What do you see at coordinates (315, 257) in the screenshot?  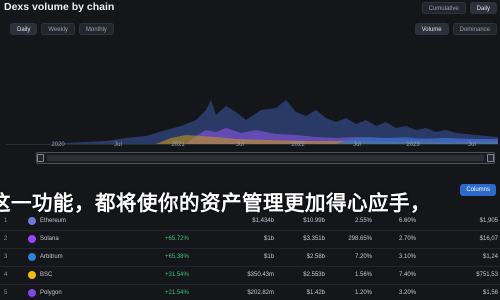 I see `cell-value: $2.58b` at bounding box center [315, 257].